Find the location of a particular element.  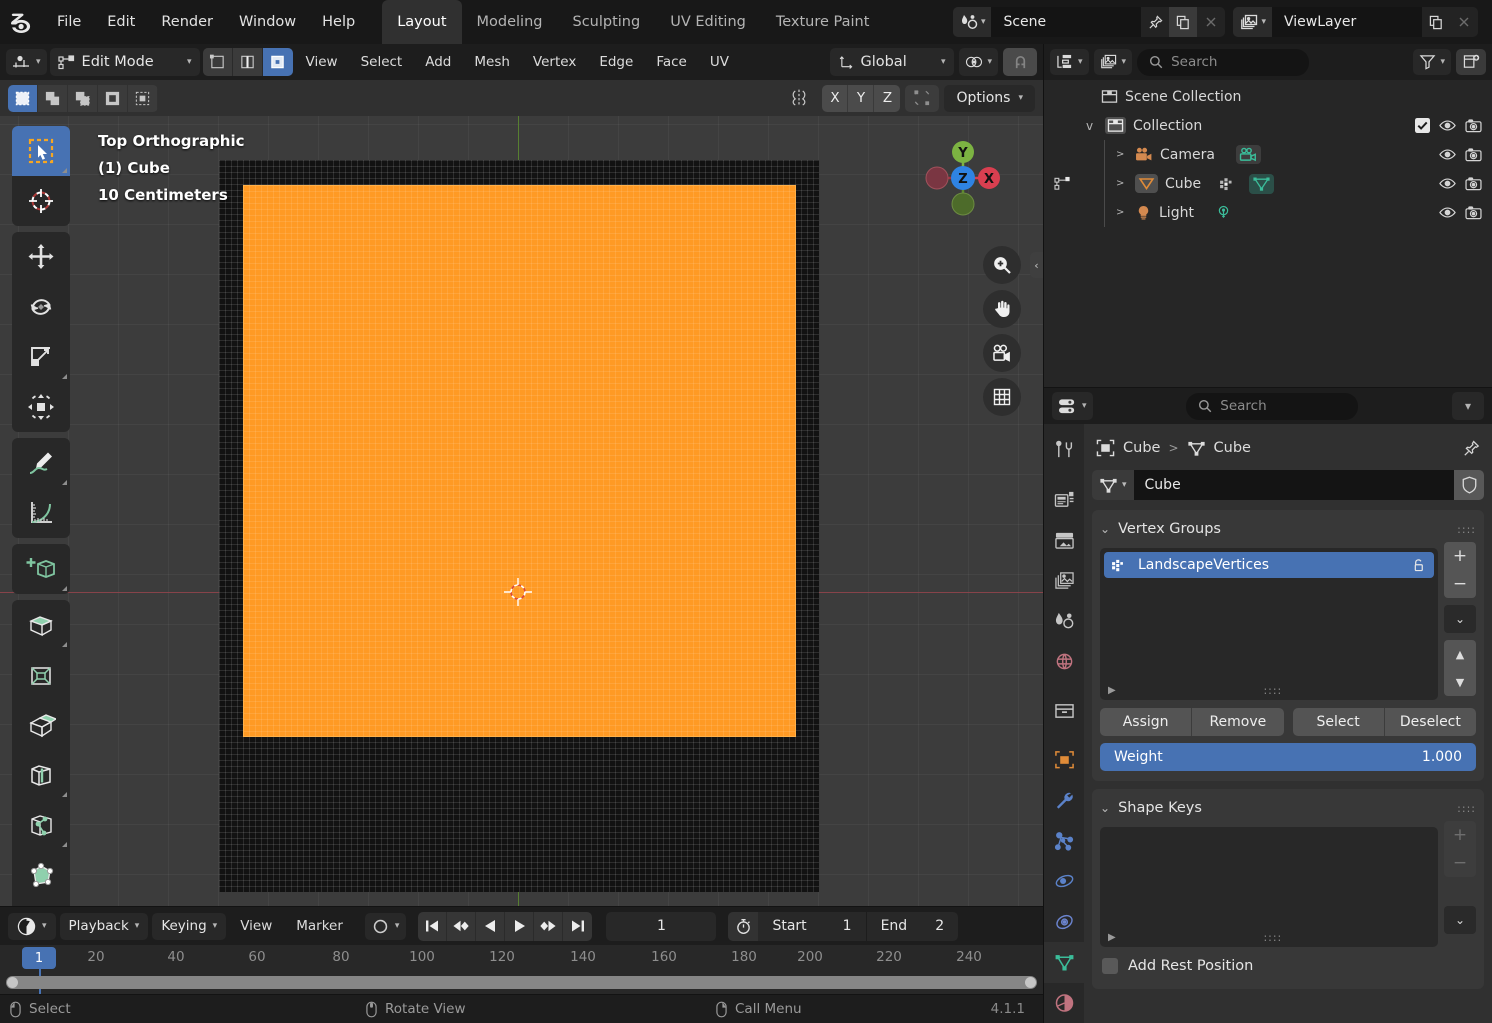

properties-editor-icon: ▾ is located at coordinates (1072, 406).